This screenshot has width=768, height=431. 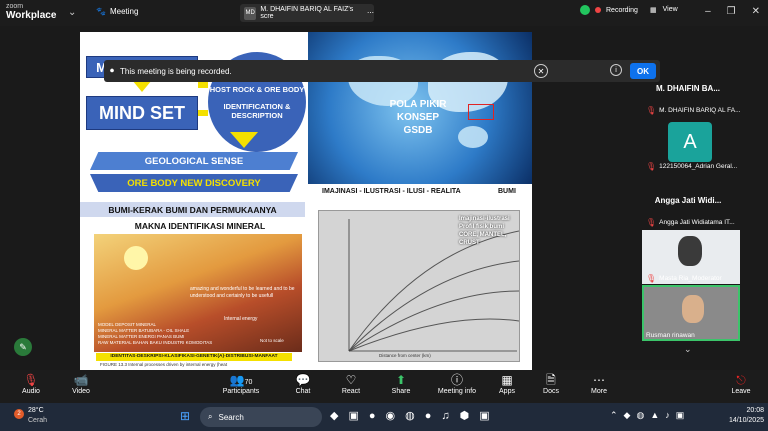 I want to click on annotate-icon: ✎, so click(x=23, y=347).